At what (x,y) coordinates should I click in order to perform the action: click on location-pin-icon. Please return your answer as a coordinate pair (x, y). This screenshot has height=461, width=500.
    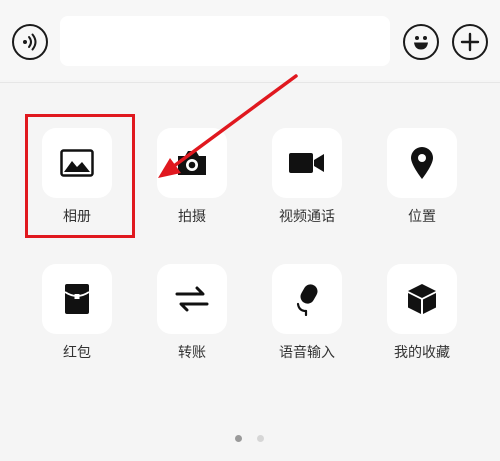
    Looking at the image, I should click on (422, 163).